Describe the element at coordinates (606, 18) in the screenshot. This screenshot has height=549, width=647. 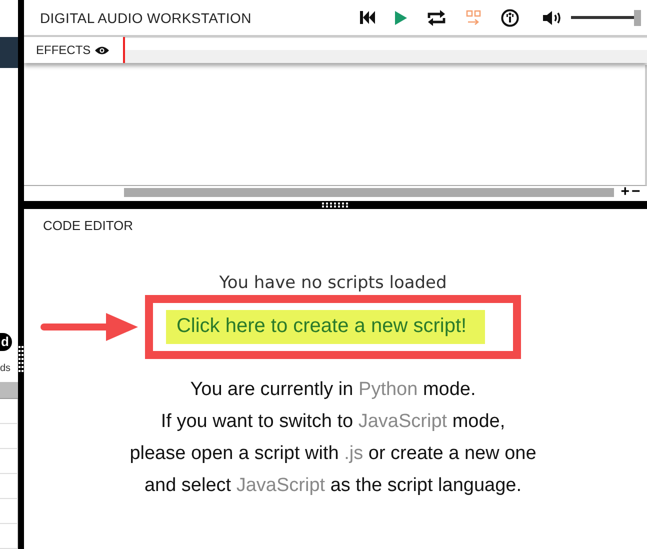
I see `volume-slider` at that location.